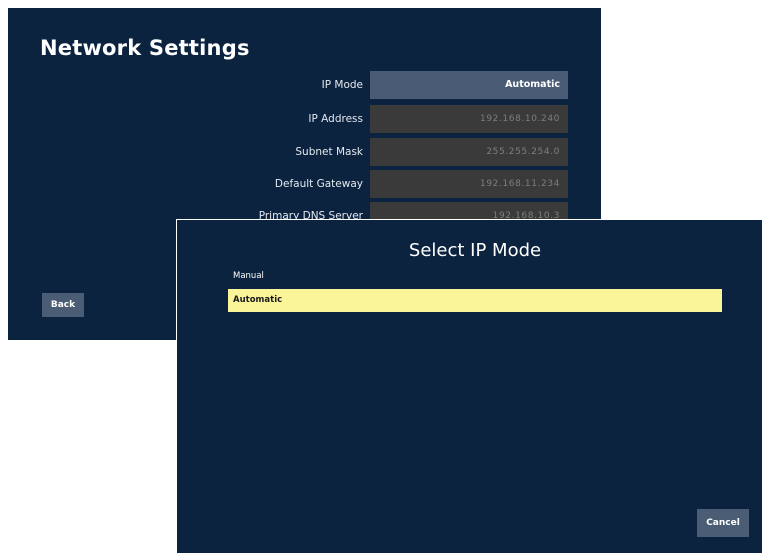 The width and height of the screenshot is (762, 553). Describe the element at coordinates (304, 85) in the screenshot. I see `settings-row-ip-mode: IP Mode Automatic` at that location.